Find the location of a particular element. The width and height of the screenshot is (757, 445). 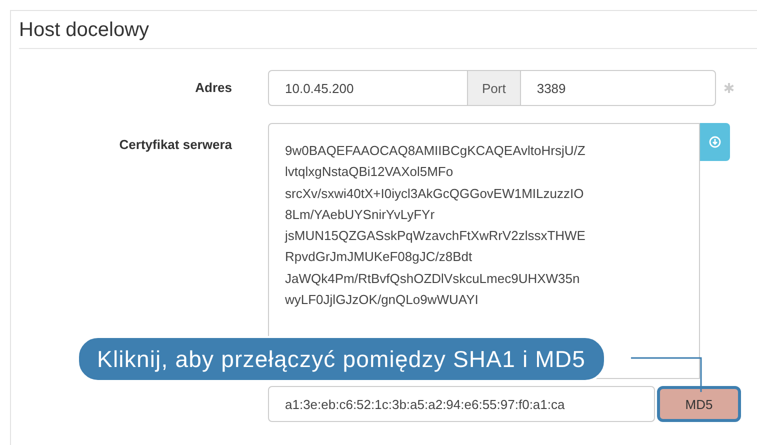

port-field: 3389 is located at coordinates (618, 88).